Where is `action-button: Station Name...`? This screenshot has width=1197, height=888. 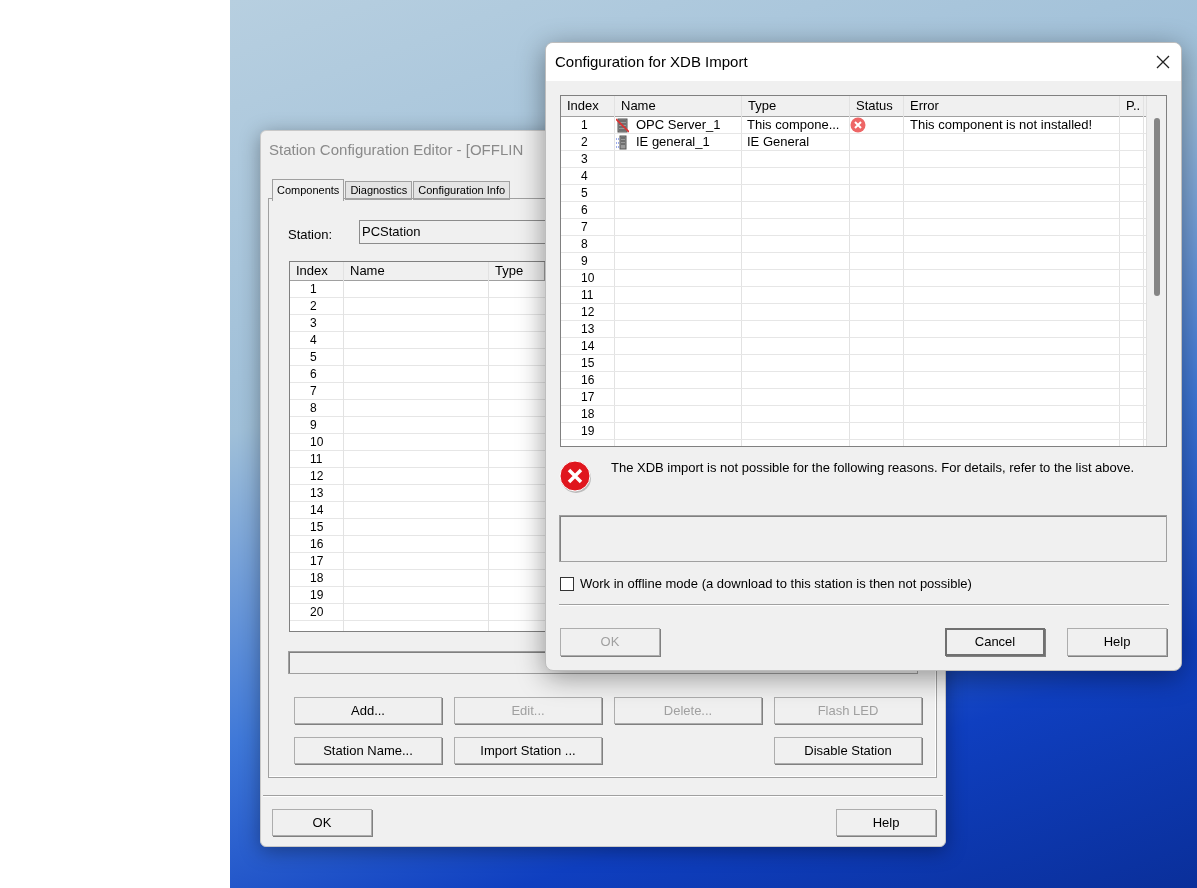 action-button: Station Name... is located at coordinates (368, 750).